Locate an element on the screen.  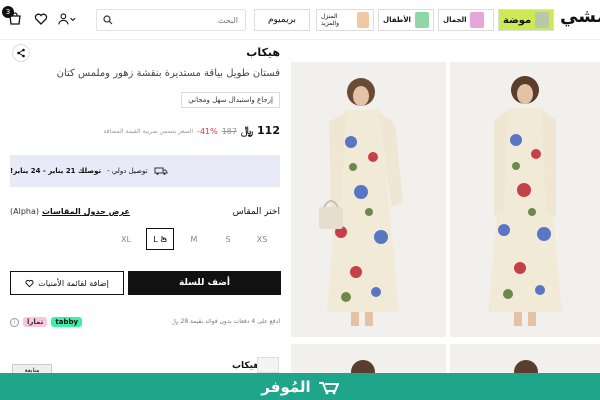
cursor-hand-icon is located at coordinates (163, 239).